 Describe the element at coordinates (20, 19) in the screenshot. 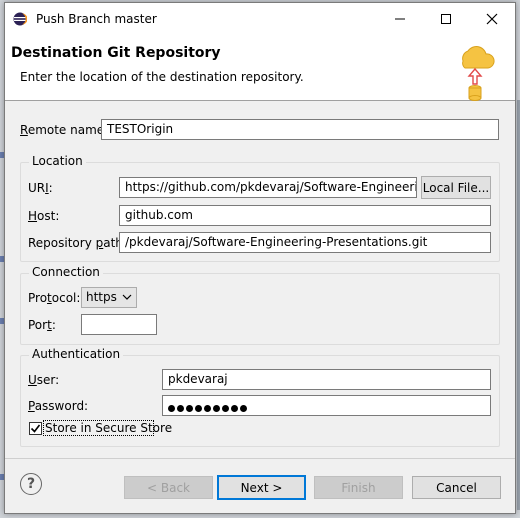

I see `eclipse-icon` at that location.